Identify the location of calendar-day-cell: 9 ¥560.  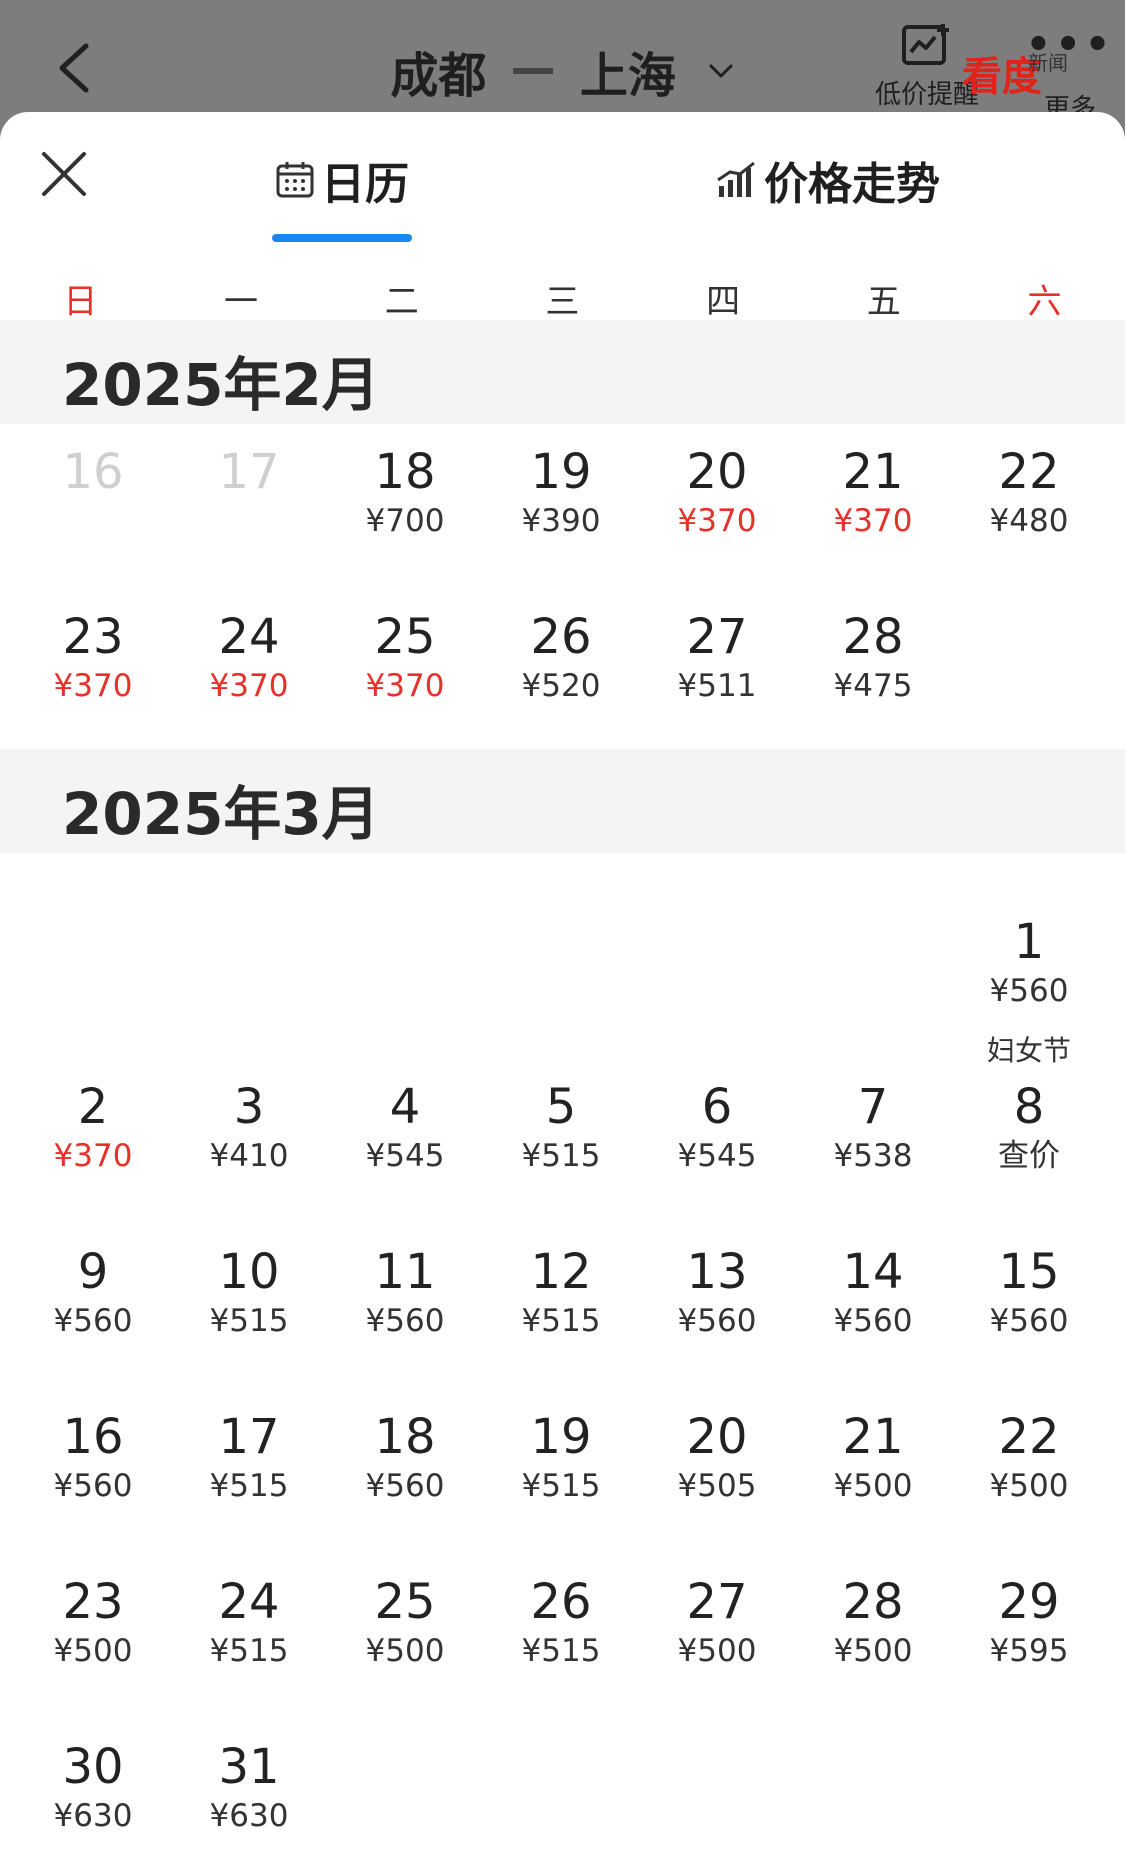
(93, 1291).